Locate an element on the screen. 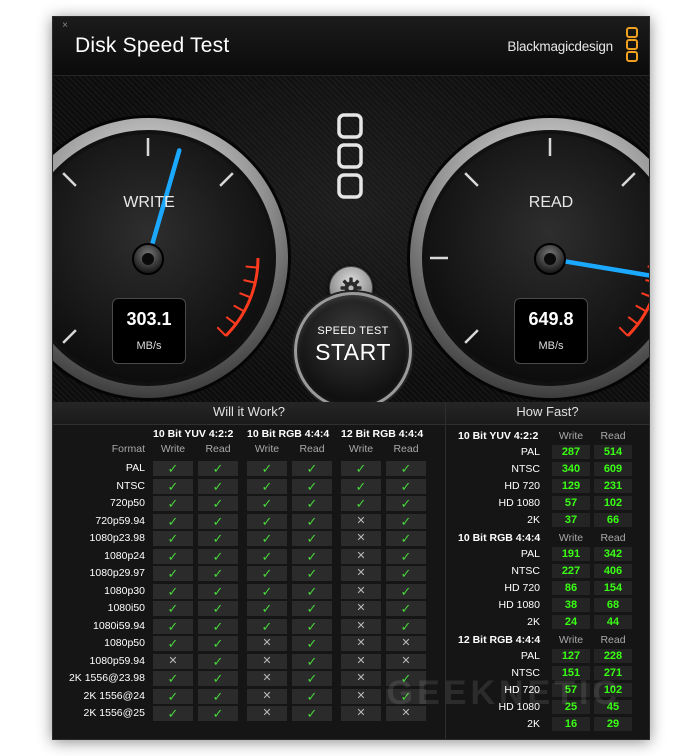  how-fast-section-header: 10 Bit YUV 4:2:2 is located at coordinates (498, 436).